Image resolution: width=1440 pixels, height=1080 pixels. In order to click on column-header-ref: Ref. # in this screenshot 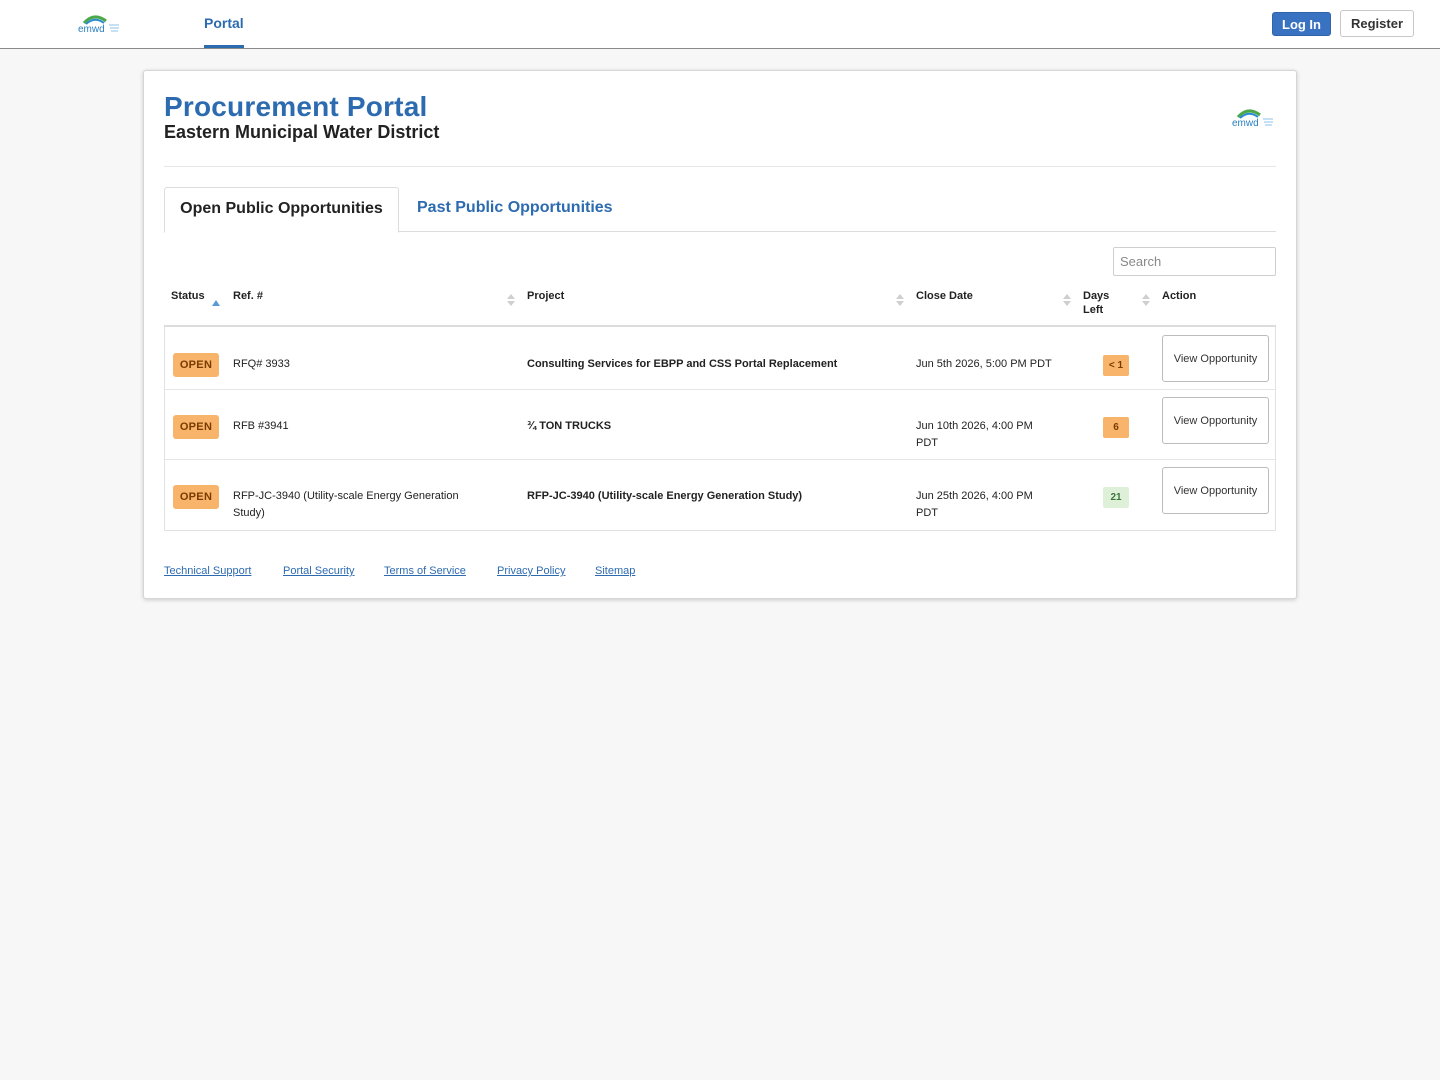, I will do `click(248, 296)`.